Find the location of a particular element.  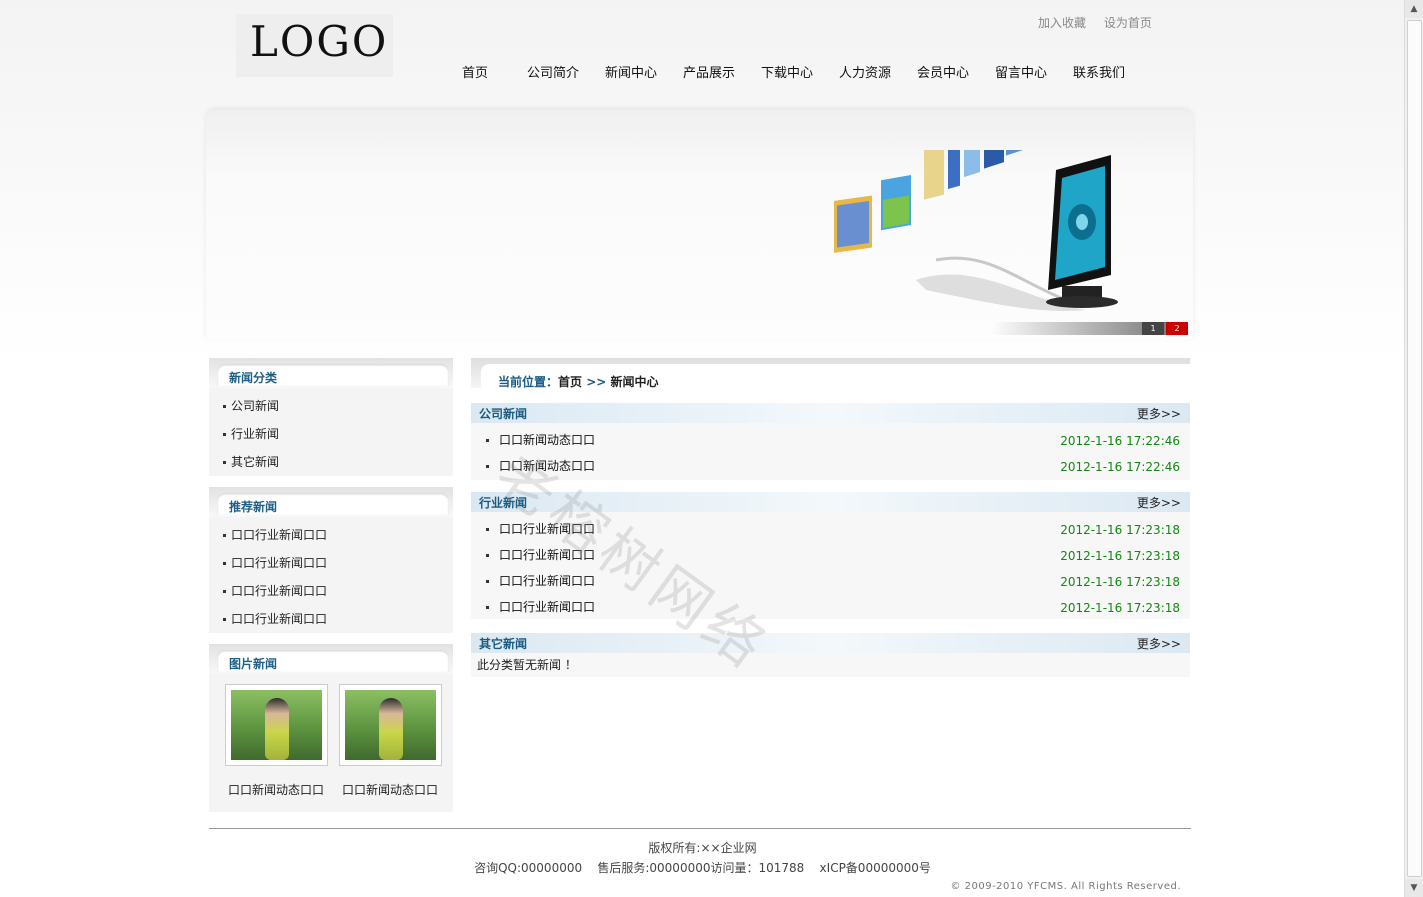

site-logo: LOGO is located at coordinates (314, 45).